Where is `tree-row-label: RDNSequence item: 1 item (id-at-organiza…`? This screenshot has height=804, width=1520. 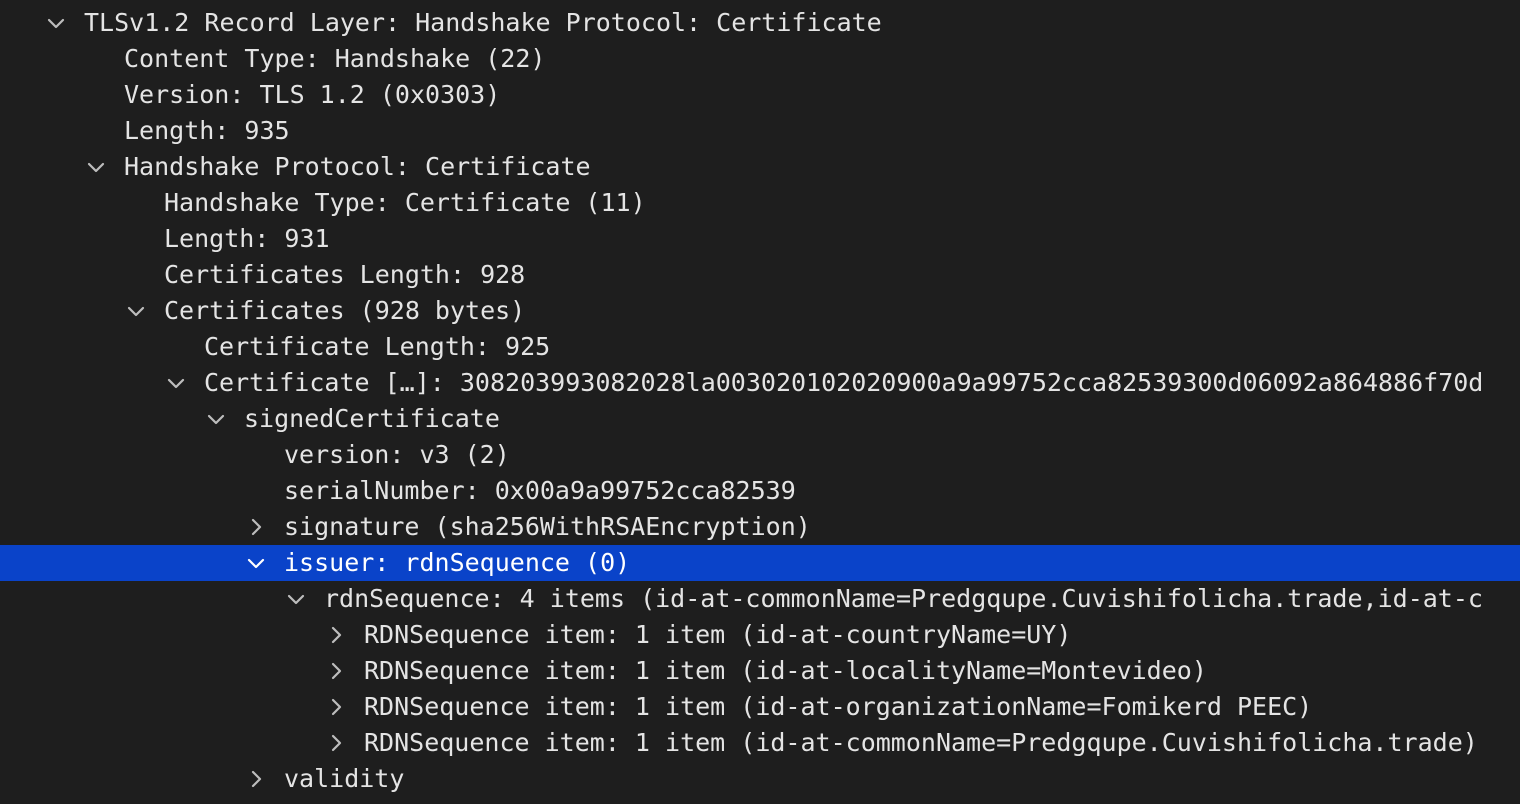 tree-row-label: RDNSequence item: 1 item (id-at-organiza… is located at coordinates (838, 706).